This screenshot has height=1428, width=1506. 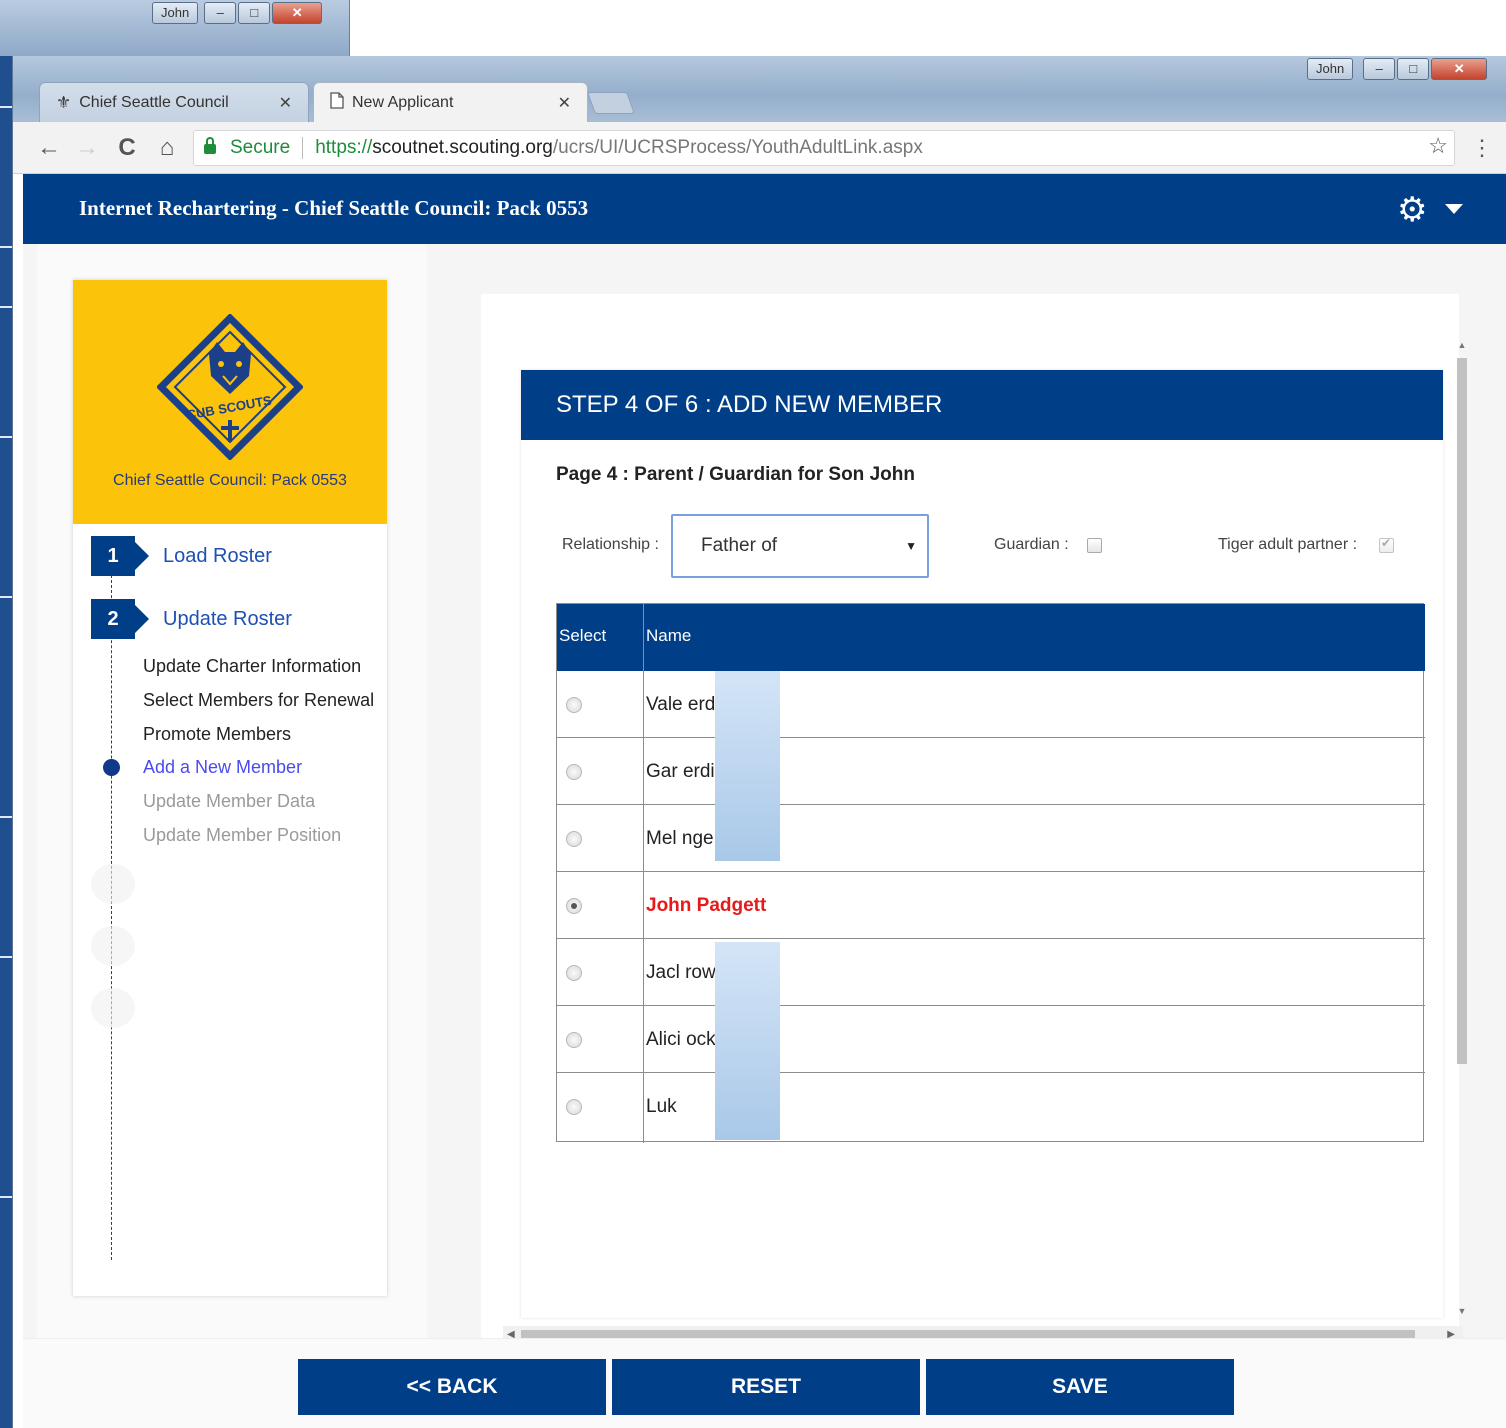 I want to click on vertical-scrollbar: ▲ ▼, so click(x=1462, y=830).